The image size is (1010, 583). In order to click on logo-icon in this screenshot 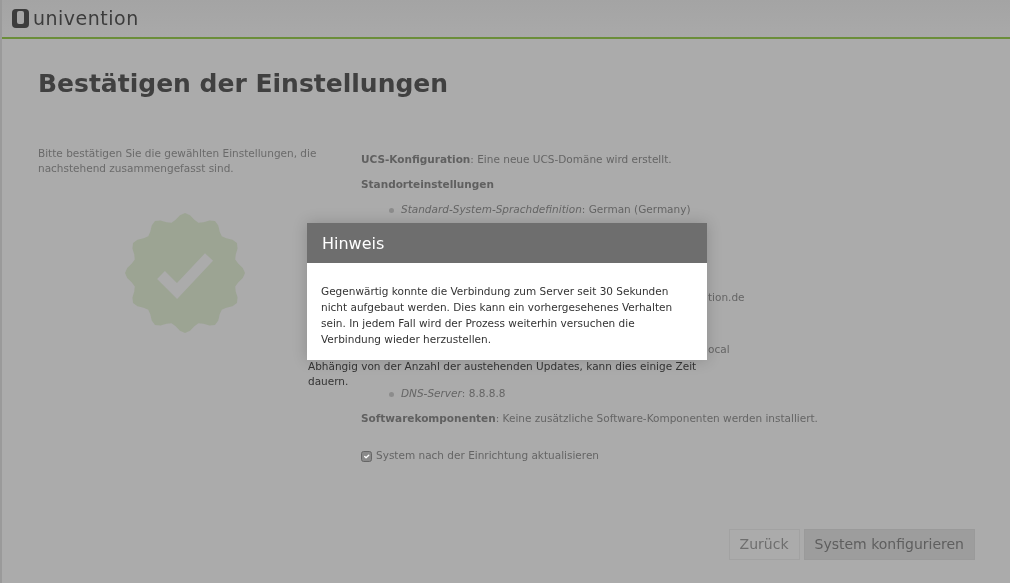, I will do `click(20, 18)`.